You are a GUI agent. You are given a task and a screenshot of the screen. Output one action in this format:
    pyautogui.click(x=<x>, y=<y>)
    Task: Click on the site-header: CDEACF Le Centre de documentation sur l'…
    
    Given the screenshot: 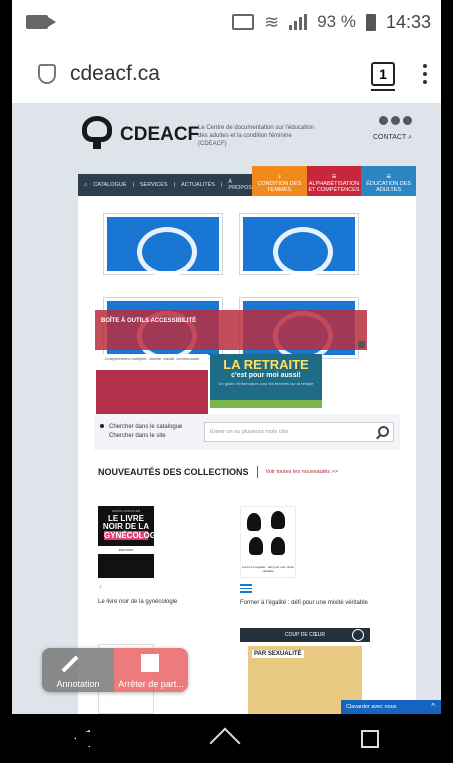 What is the action you would take?
    pyautogui.click(x=247, y=134)
    